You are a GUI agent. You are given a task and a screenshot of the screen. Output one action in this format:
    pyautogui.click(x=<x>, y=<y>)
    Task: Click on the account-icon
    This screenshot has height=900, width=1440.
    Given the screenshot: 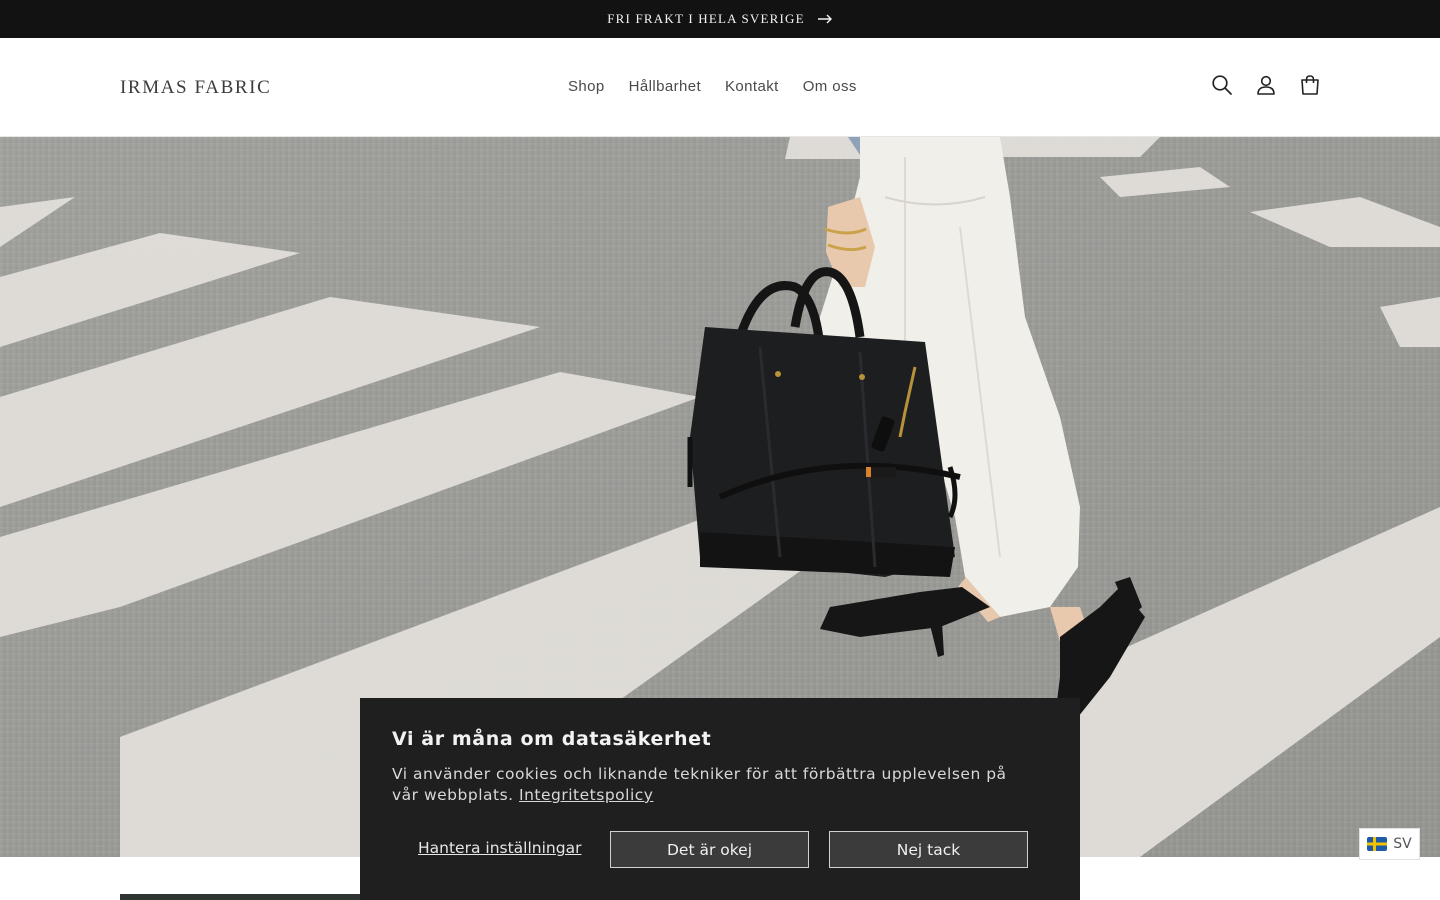 What is the action you would take?
    pyautogui.click(x=1266, y=85)
    